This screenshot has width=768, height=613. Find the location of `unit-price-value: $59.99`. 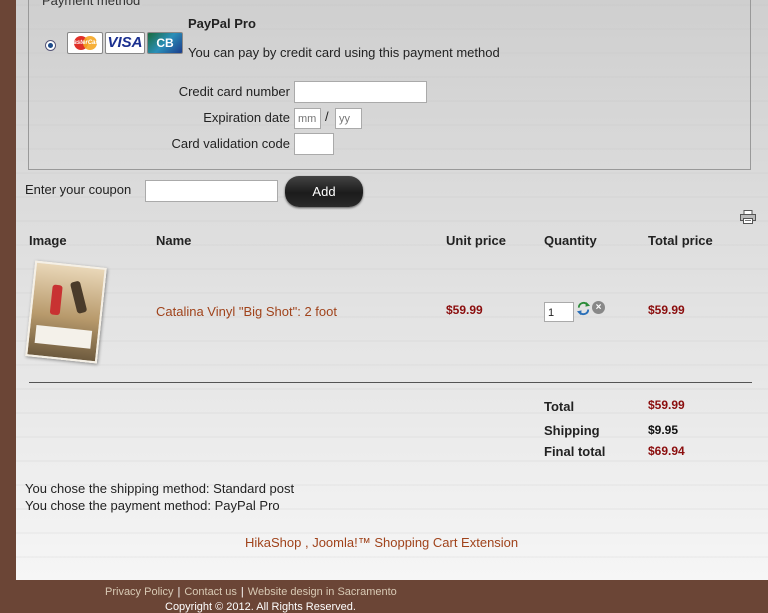

unit-price-value: $59.99 is located at coordinates (464, 310).